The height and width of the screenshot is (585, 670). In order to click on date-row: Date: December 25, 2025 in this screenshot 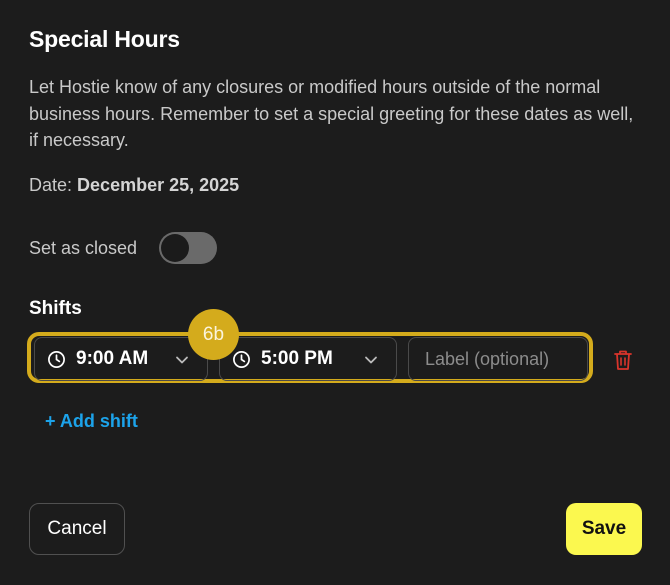, I will do `click(134, 185)`.